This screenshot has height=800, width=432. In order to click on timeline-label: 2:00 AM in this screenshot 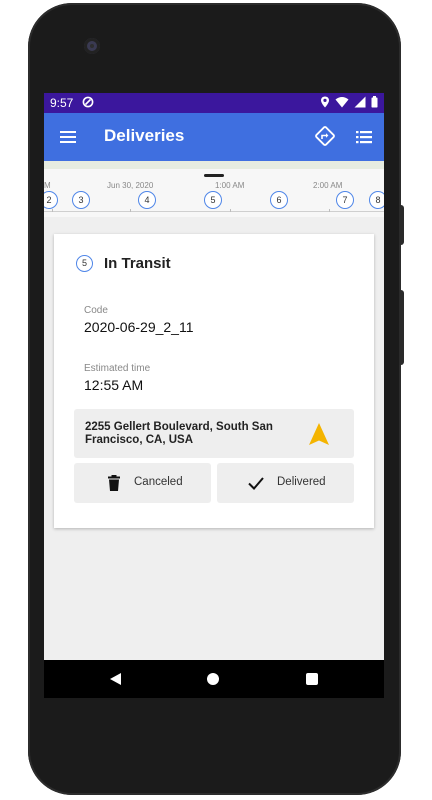, I will do `click(328, 185)`.